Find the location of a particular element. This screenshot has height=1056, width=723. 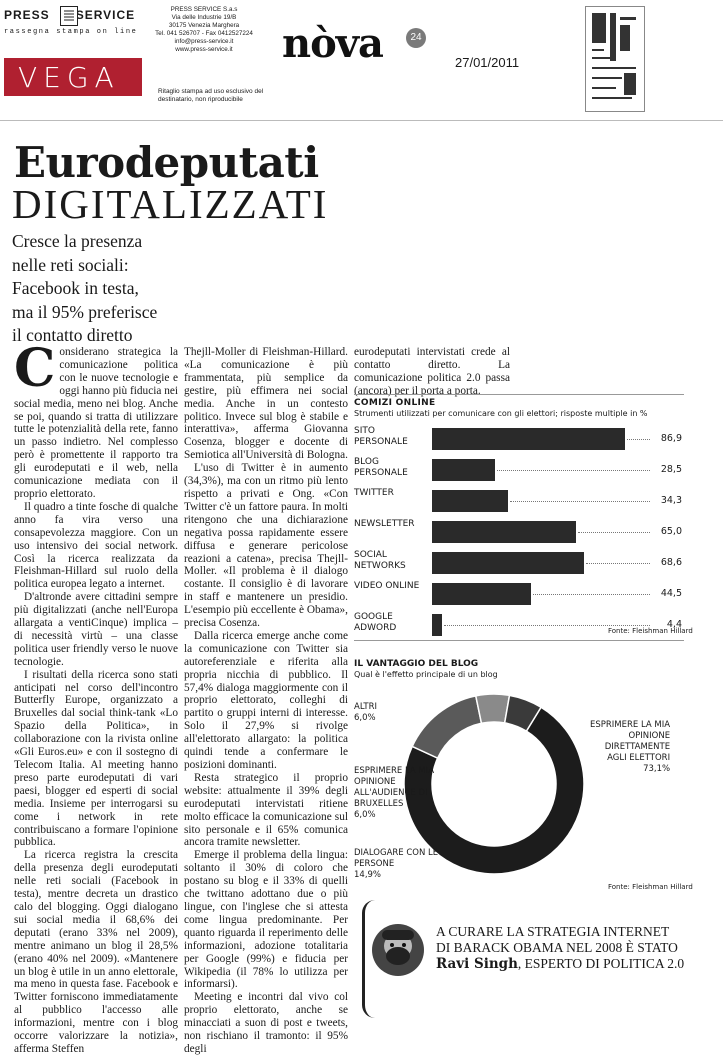

pie-label-line: DIRETTAMENTE is located at coordinates (637, 747).